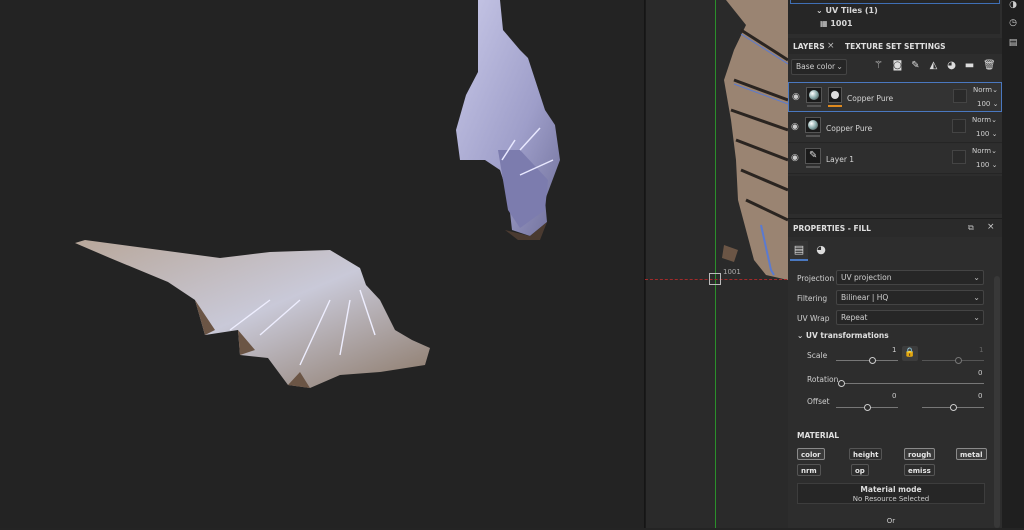  Describe the element at coordinates (969, 65) in the screenshot. I see `folder-icon: ▬` at that location.